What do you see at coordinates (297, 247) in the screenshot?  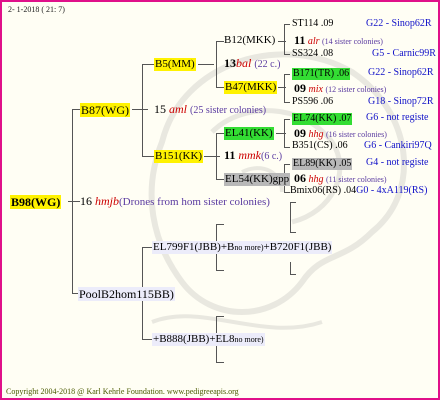 I see `el799-tail: +B720F1(JBB)` at bounding box center [297, 247].